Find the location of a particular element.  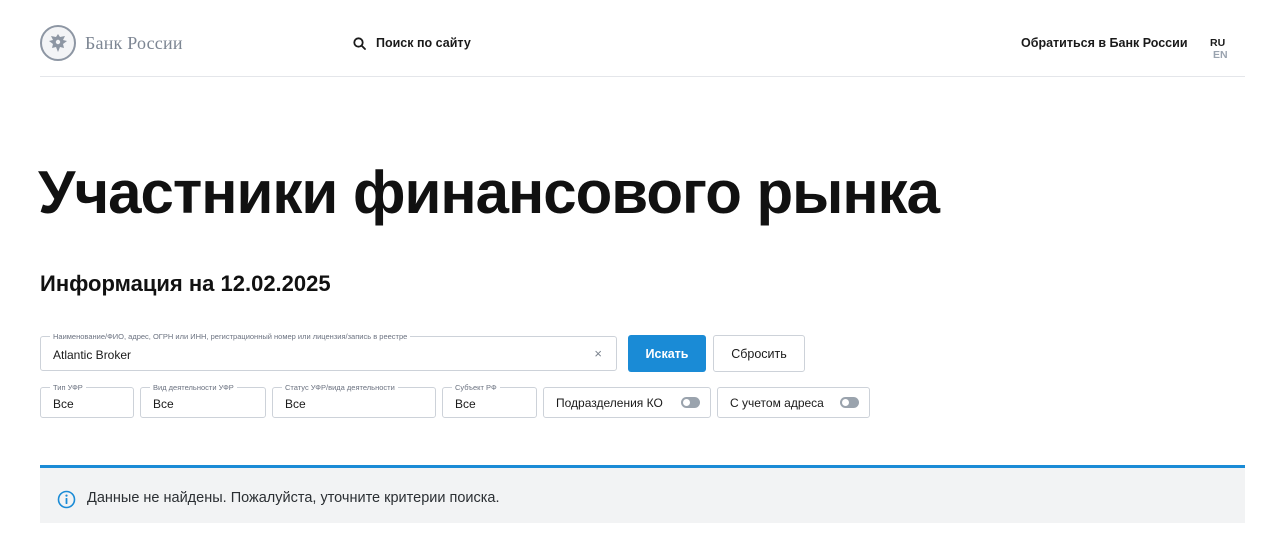

eagle-emblem-icon is located at coordinates (58, 43).